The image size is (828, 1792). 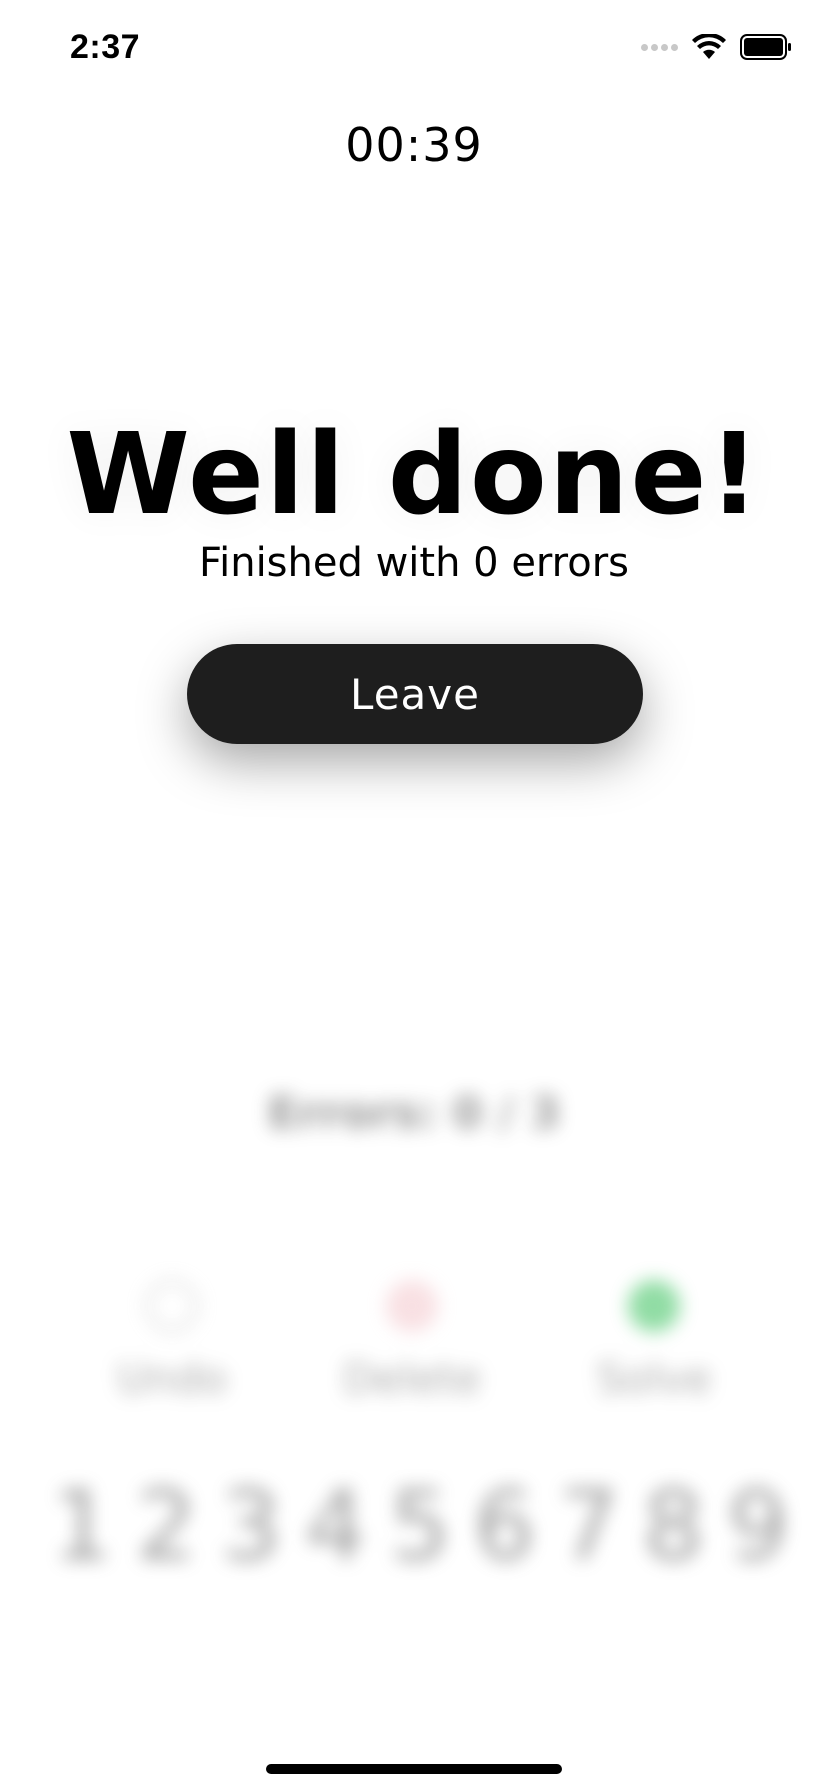 What do you see at coordinates (82, 1526) in the screenshot?
I see `number-key-1: 1` at bounding box center [82, 1526].